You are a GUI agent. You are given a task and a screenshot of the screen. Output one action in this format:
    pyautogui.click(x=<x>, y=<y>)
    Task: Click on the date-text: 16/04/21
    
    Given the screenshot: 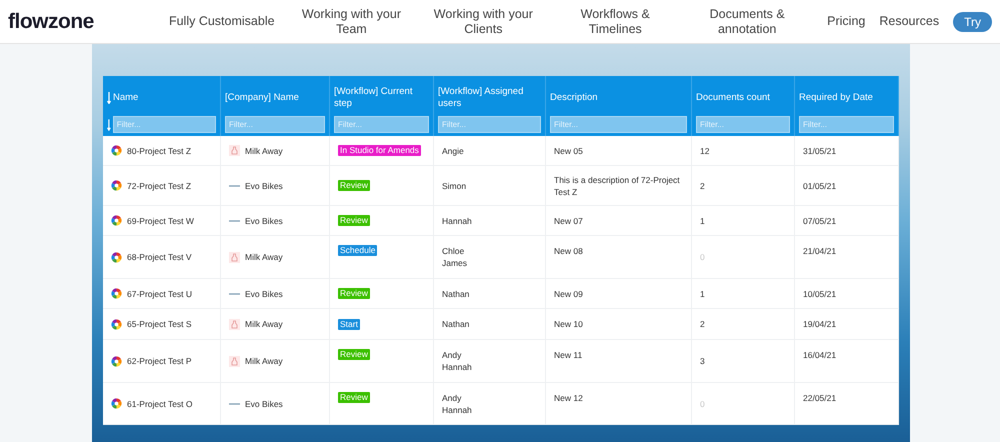 What is the action you would take?
    pyautogui.click(x=819, y=355)
    